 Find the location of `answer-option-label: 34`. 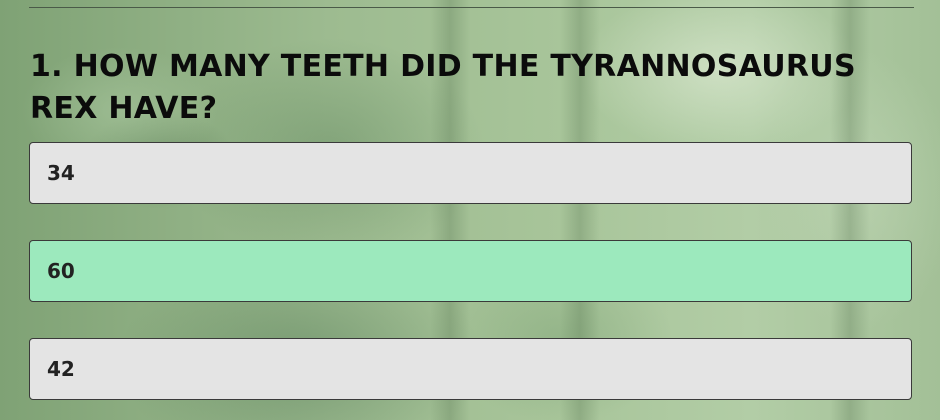

answer-option-label: 34 is located at coordinates (61, 173).